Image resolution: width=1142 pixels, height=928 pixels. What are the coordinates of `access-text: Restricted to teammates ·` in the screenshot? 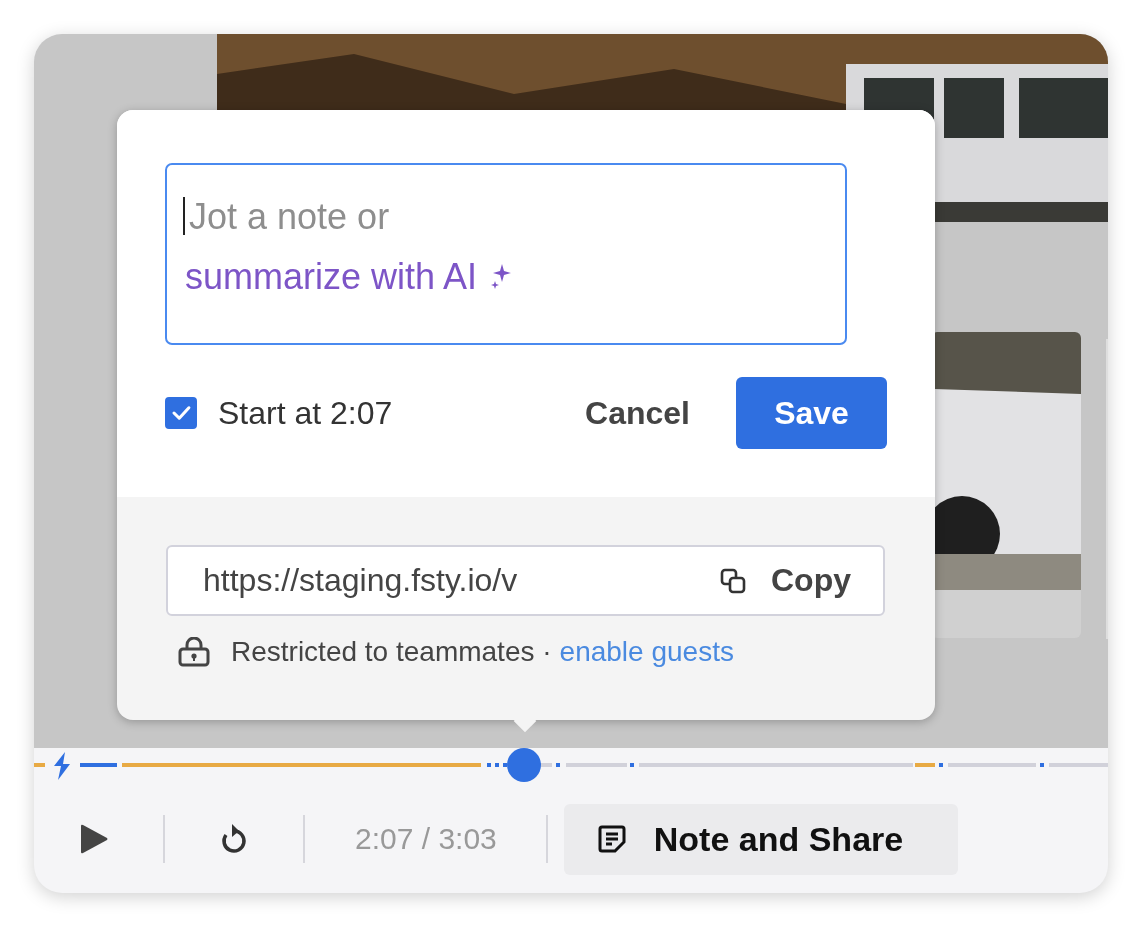 It's located at (391, 652).